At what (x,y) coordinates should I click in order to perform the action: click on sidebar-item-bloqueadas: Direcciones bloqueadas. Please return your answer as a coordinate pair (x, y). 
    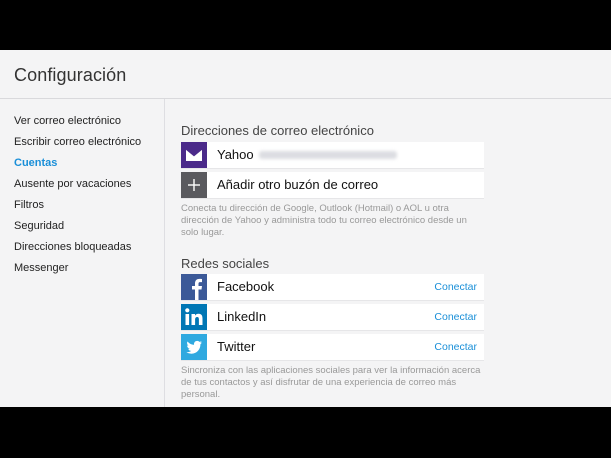
    Looking at the image, I should click on (72, 247).